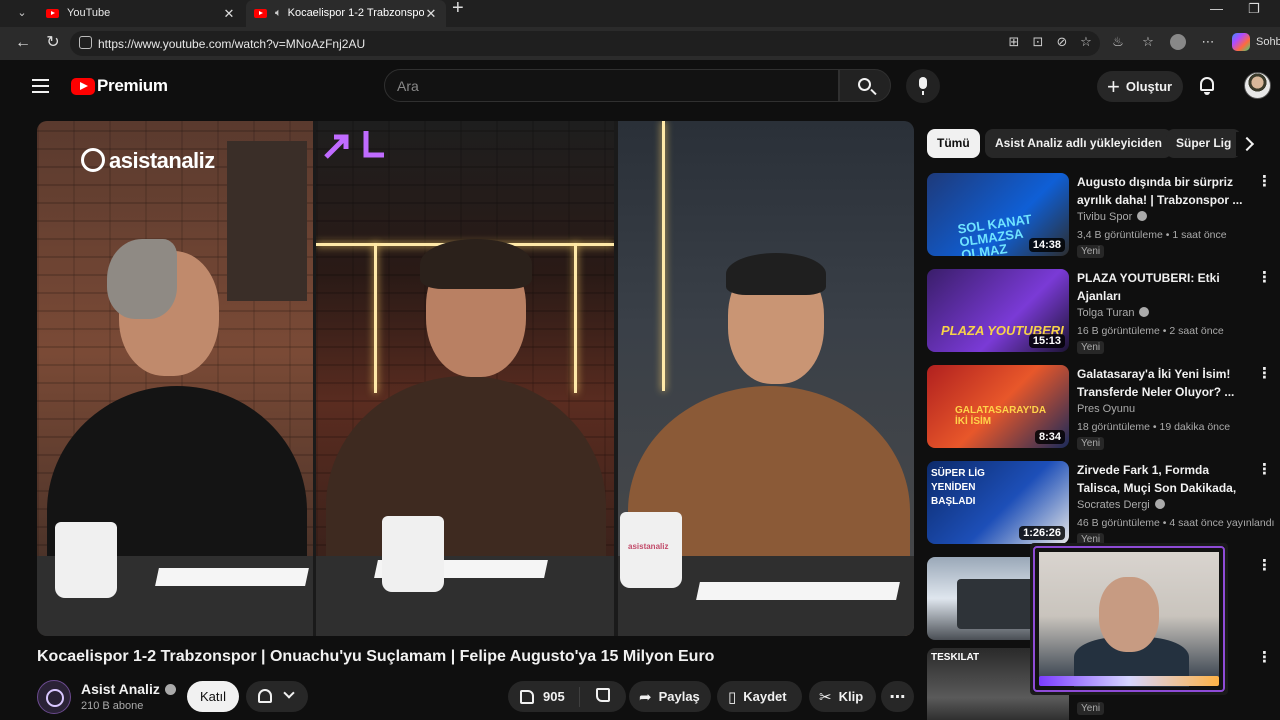 The width and height of the screenshot is (1280, 720). I want to click on copilot-icon, so click(1241, 42).